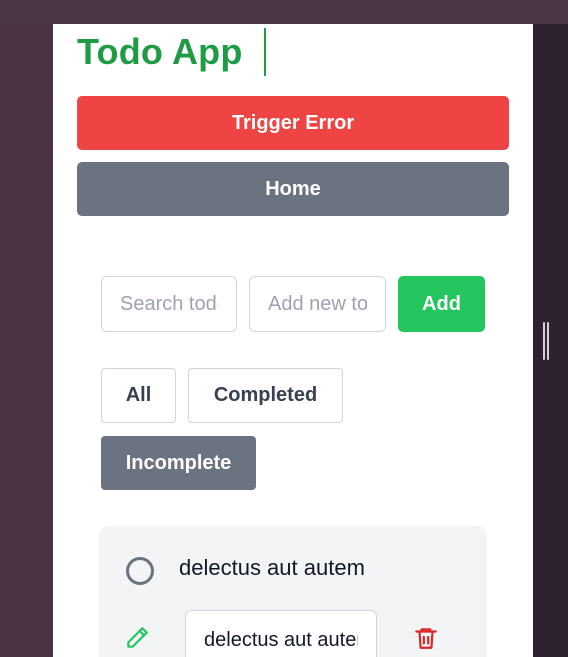  Describe the element at coordinates (293, 189) in the screenshot. I see `home-button: Home` at that location.